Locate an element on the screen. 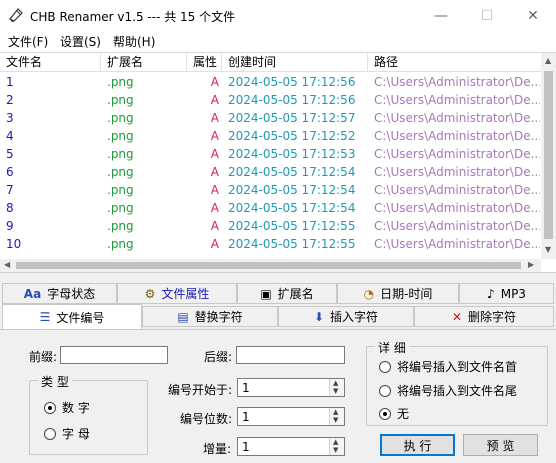 The width and height of the screenshot is (556, 463). vertical-scroll-thumb is located at coordinates (548, 155).